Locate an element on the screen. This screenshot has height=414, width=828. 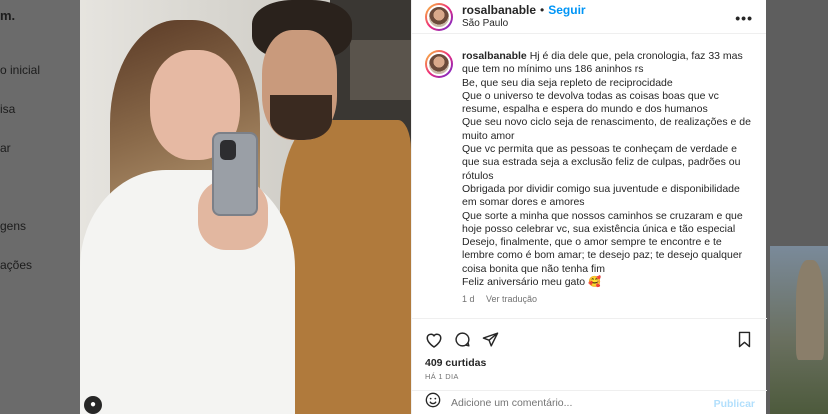
sidebar-item-search: isa is located at coordinates (7, 109).